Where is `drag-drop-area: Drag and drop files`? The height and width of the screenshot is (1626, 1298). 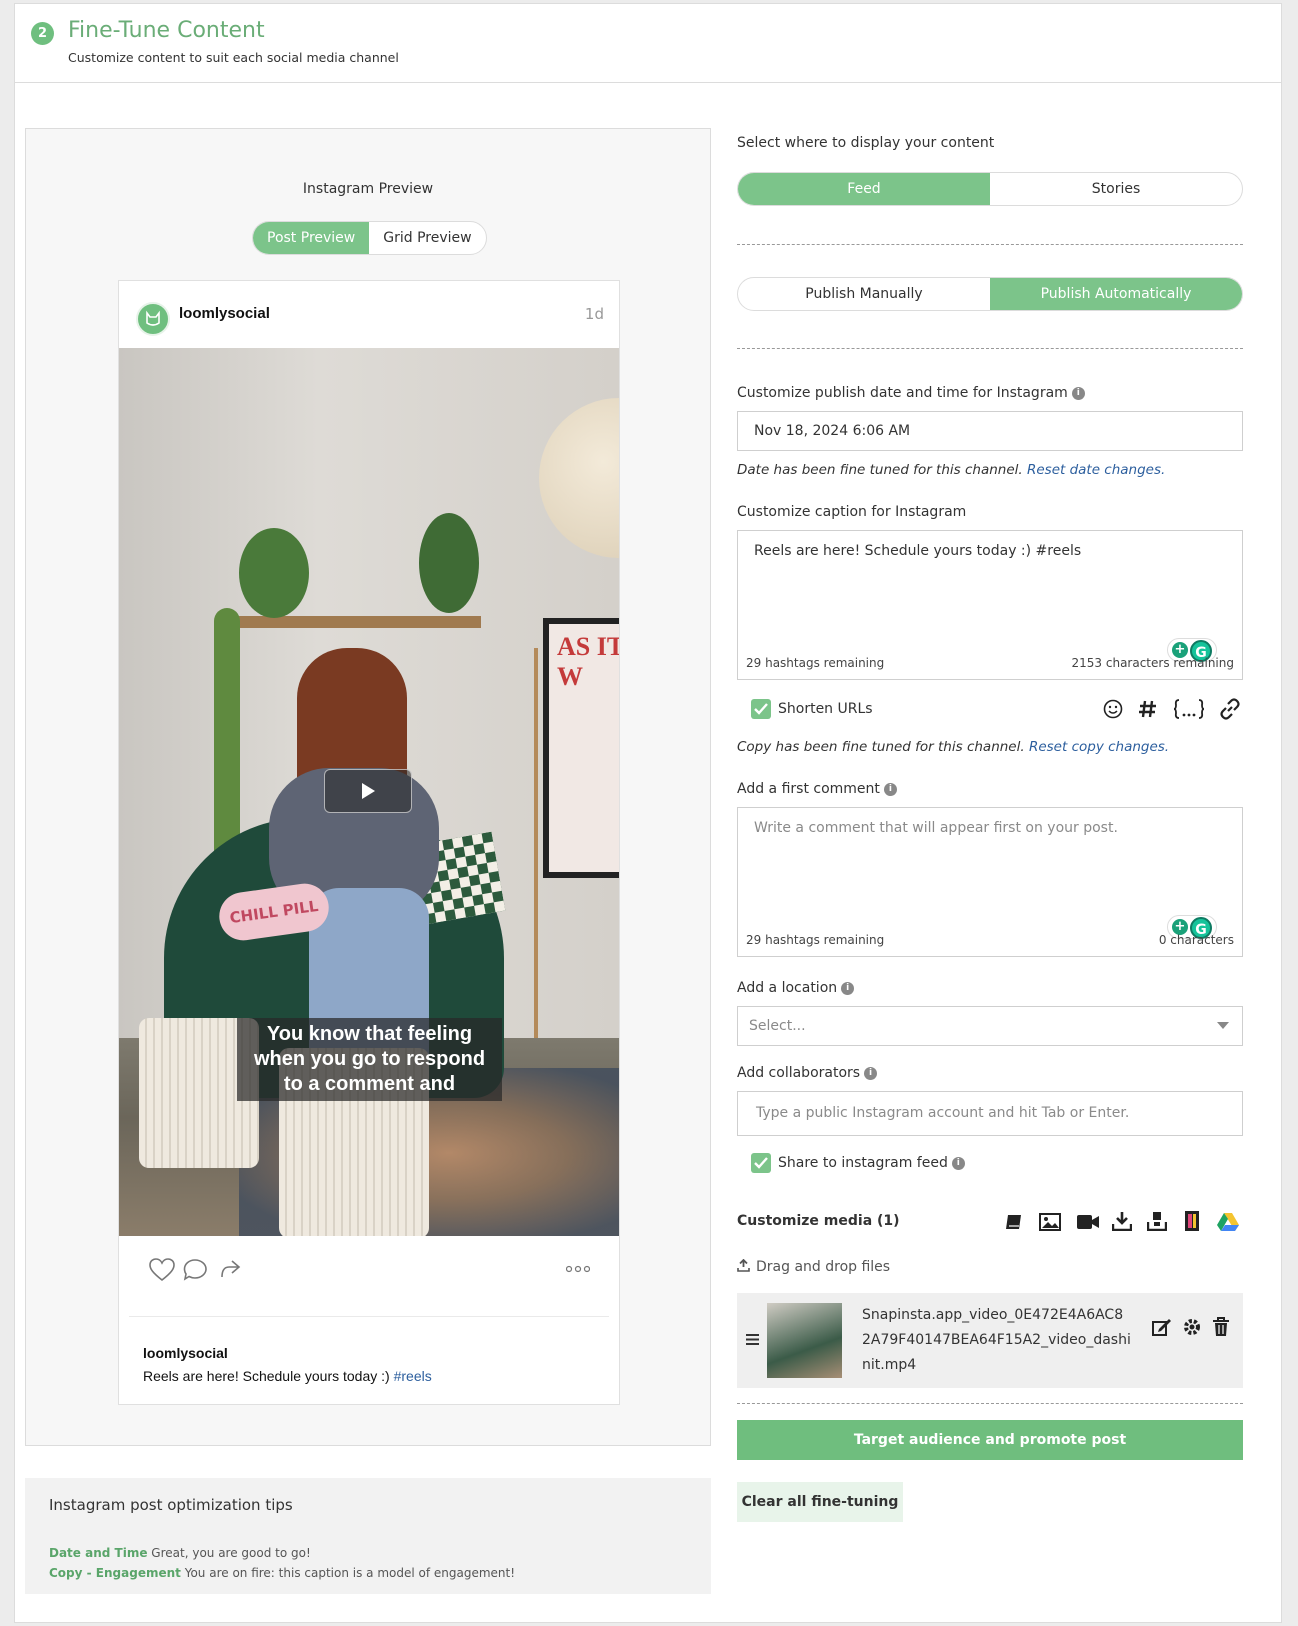 drag-drop-area: Drag and drop files is located at coordinates (814, 1266).